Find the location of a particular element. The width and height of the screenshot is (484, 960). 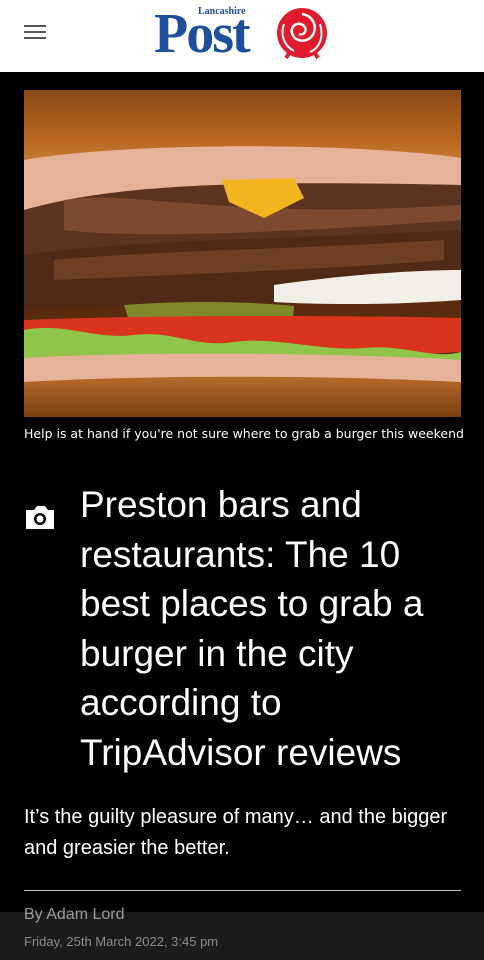

publish-date: Friday, 25th March 2022, 3:45 pm is located at coordinates (121, 941).